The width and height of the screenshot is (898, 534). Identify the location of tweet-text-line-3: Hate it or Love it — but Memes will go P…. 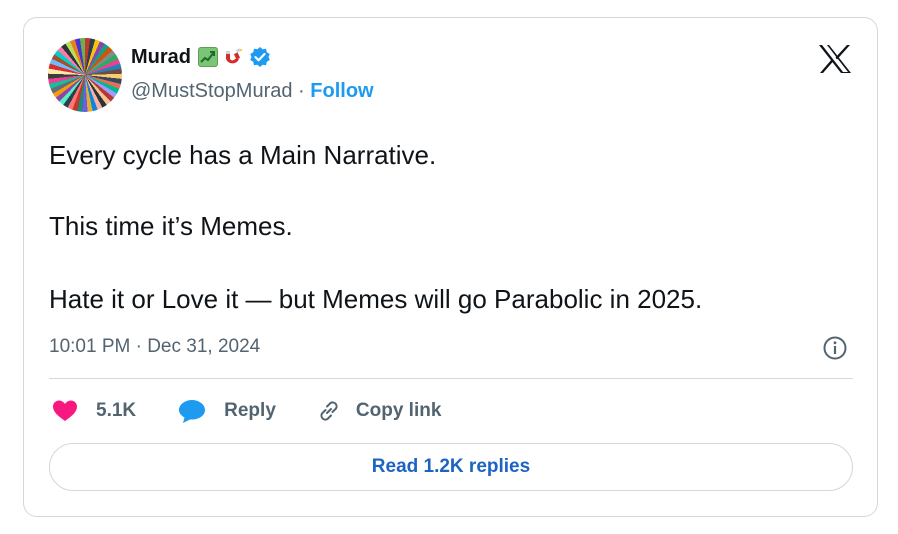
(376, 299).